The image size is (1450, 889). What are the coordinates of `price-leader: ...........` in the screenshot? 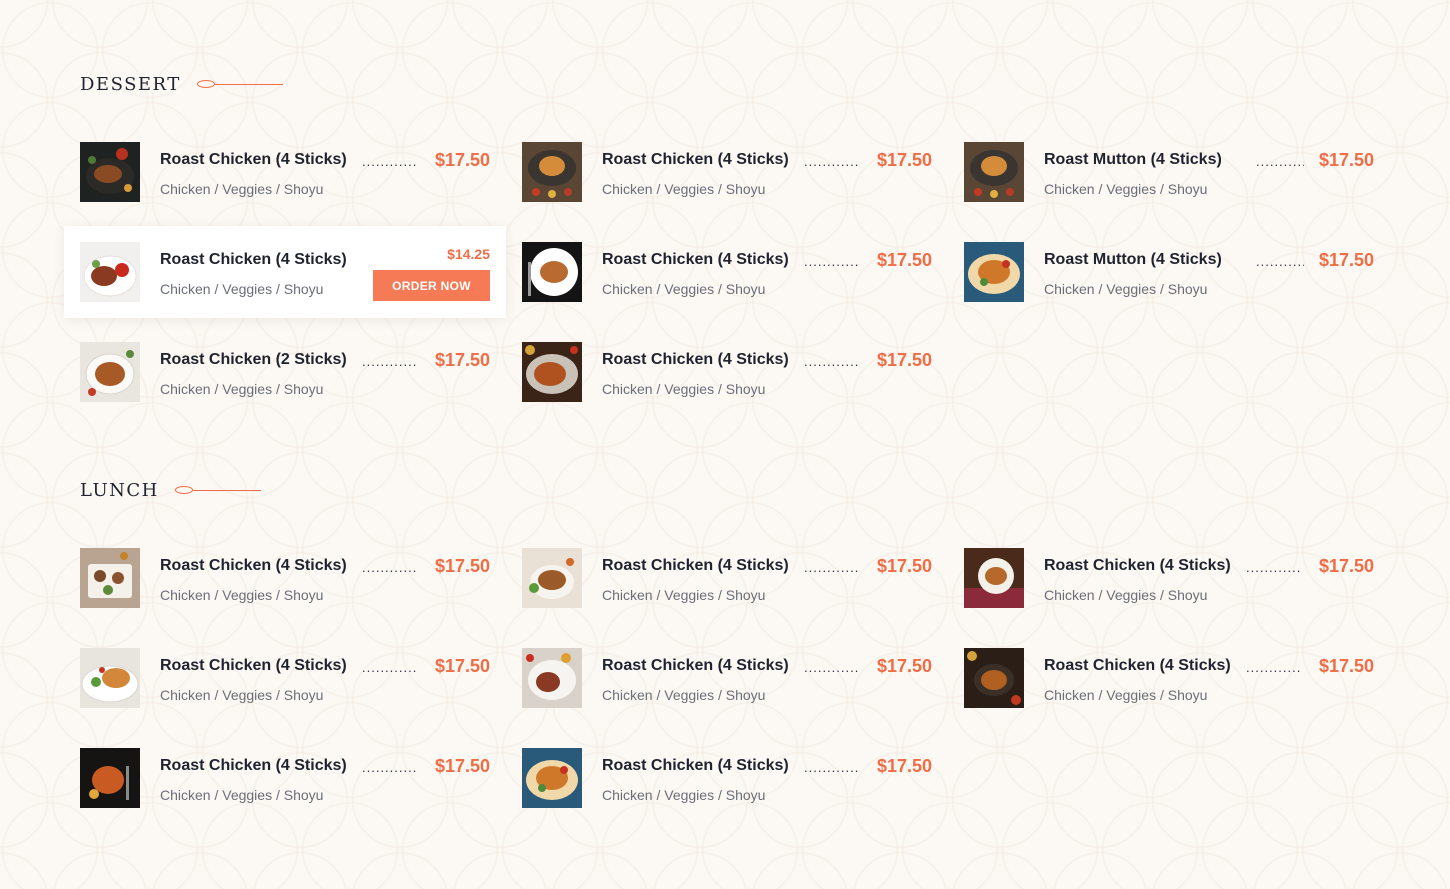 It's located at (1280, 262).